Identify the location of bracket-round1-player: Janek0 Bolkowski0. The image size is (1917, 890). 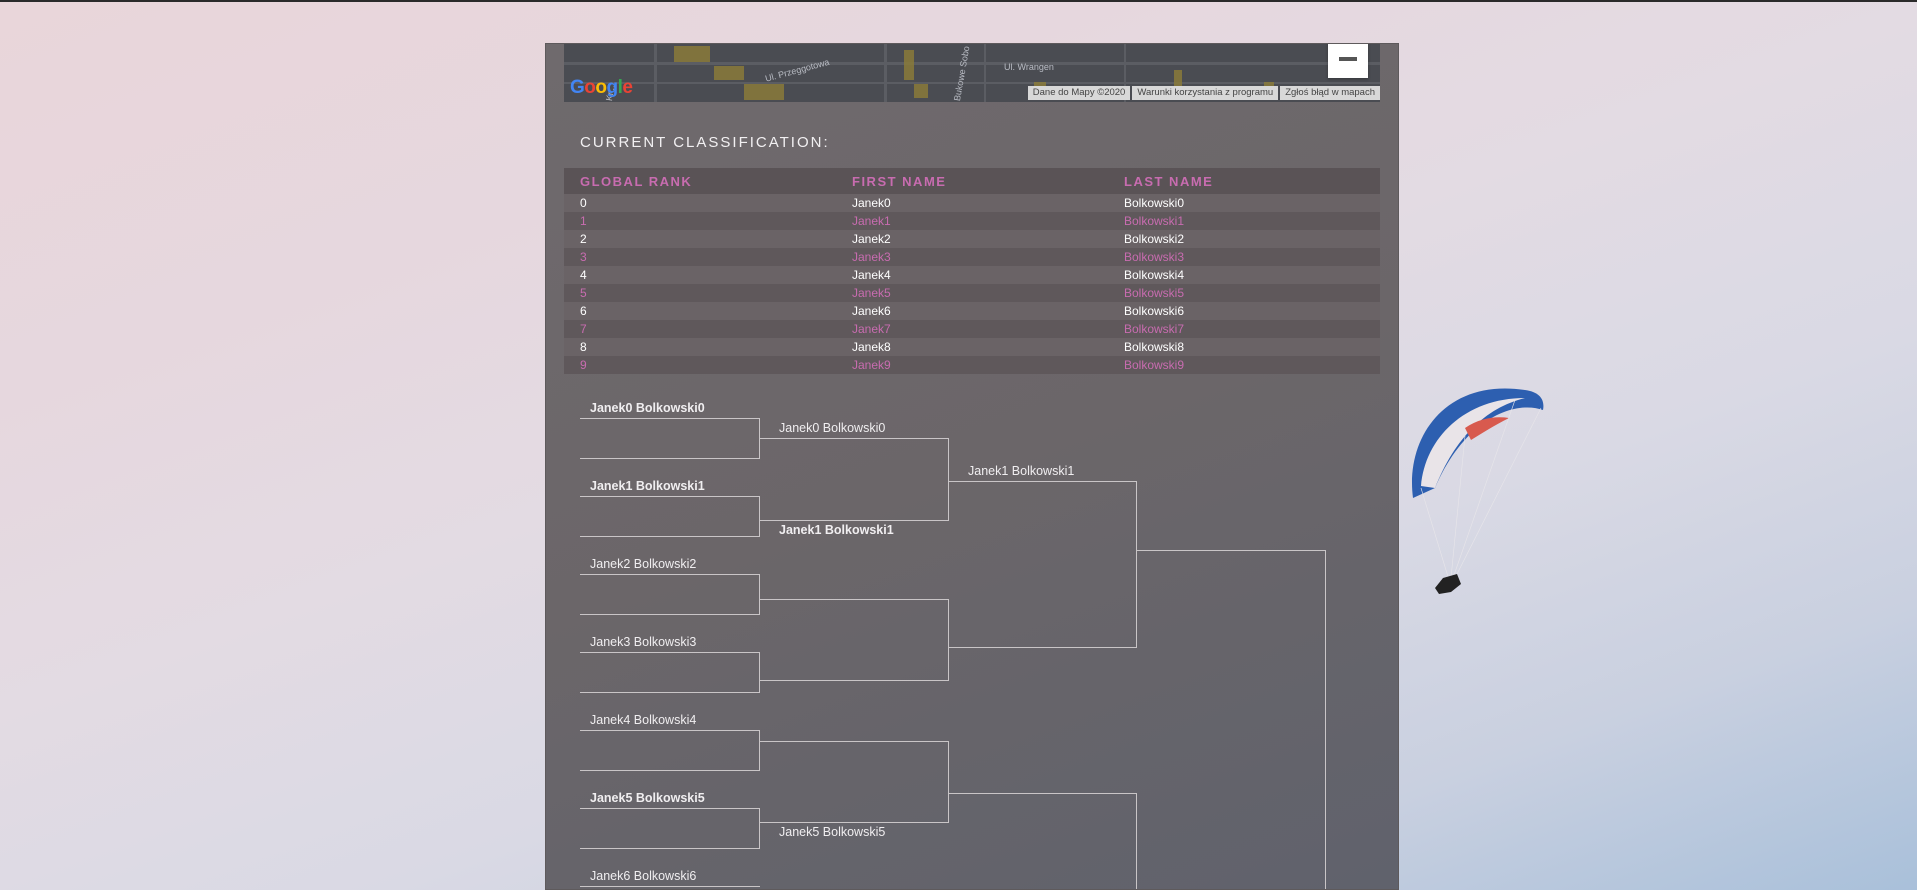
(647, 408).